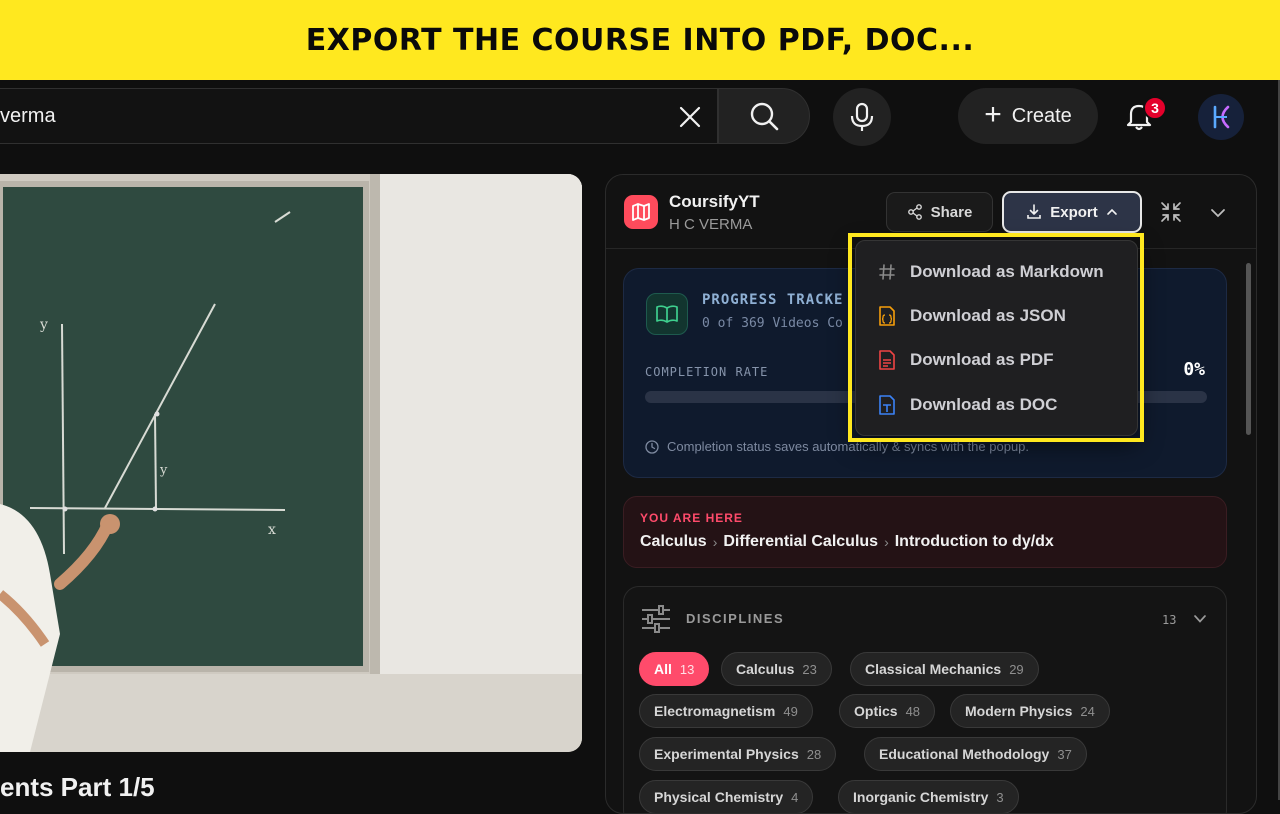  What do you see at coordinates (790, 711) in the screenshot?
I see `chip-count: 49` at bounding box center [790, 711].